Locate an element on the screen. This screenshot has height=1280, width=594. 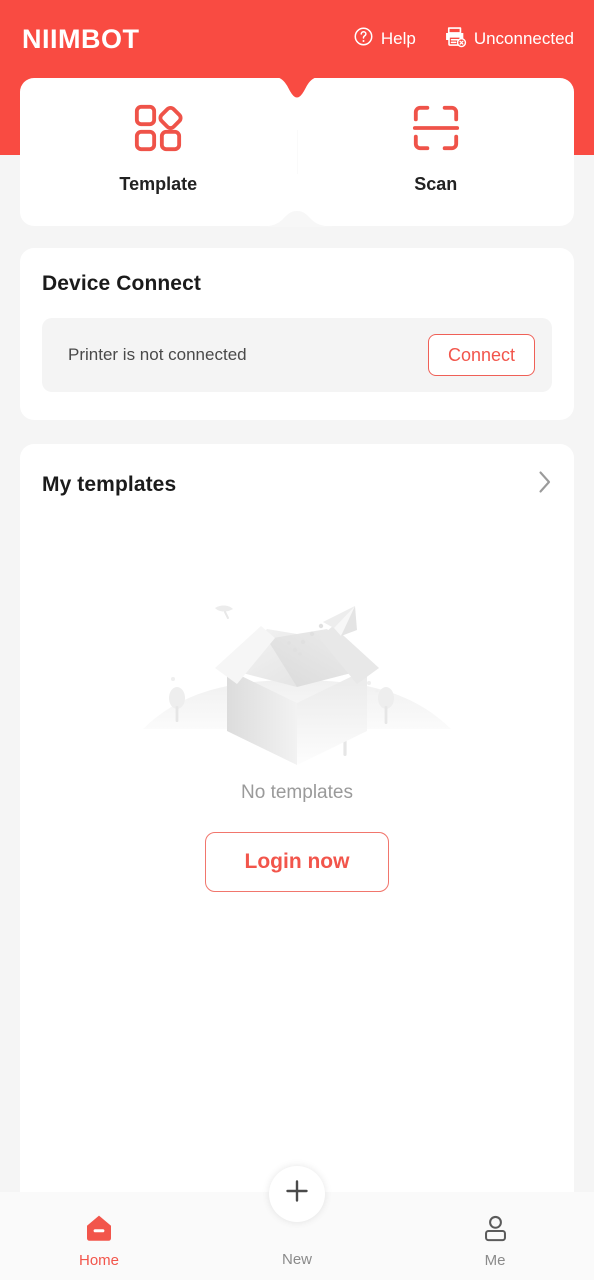
template-grid-icon is located at coordinates (158, 130).